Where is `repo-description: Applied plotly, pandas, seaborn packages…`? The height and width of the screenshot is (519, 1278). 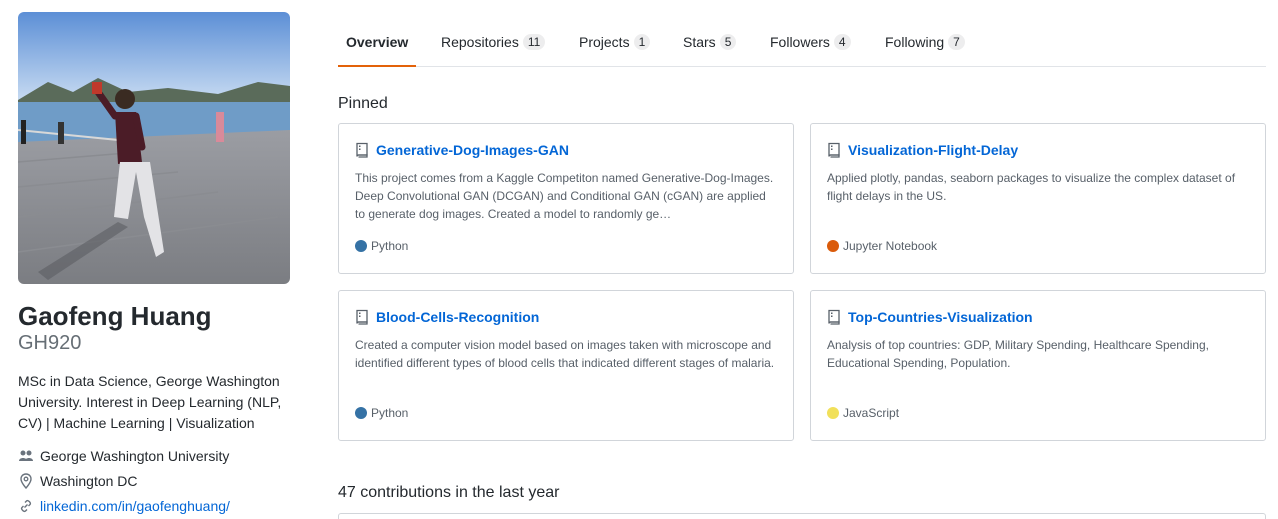
repo-description: Applied plotly, pandas, seaborn packages… is located at coordinates (1031, 187).